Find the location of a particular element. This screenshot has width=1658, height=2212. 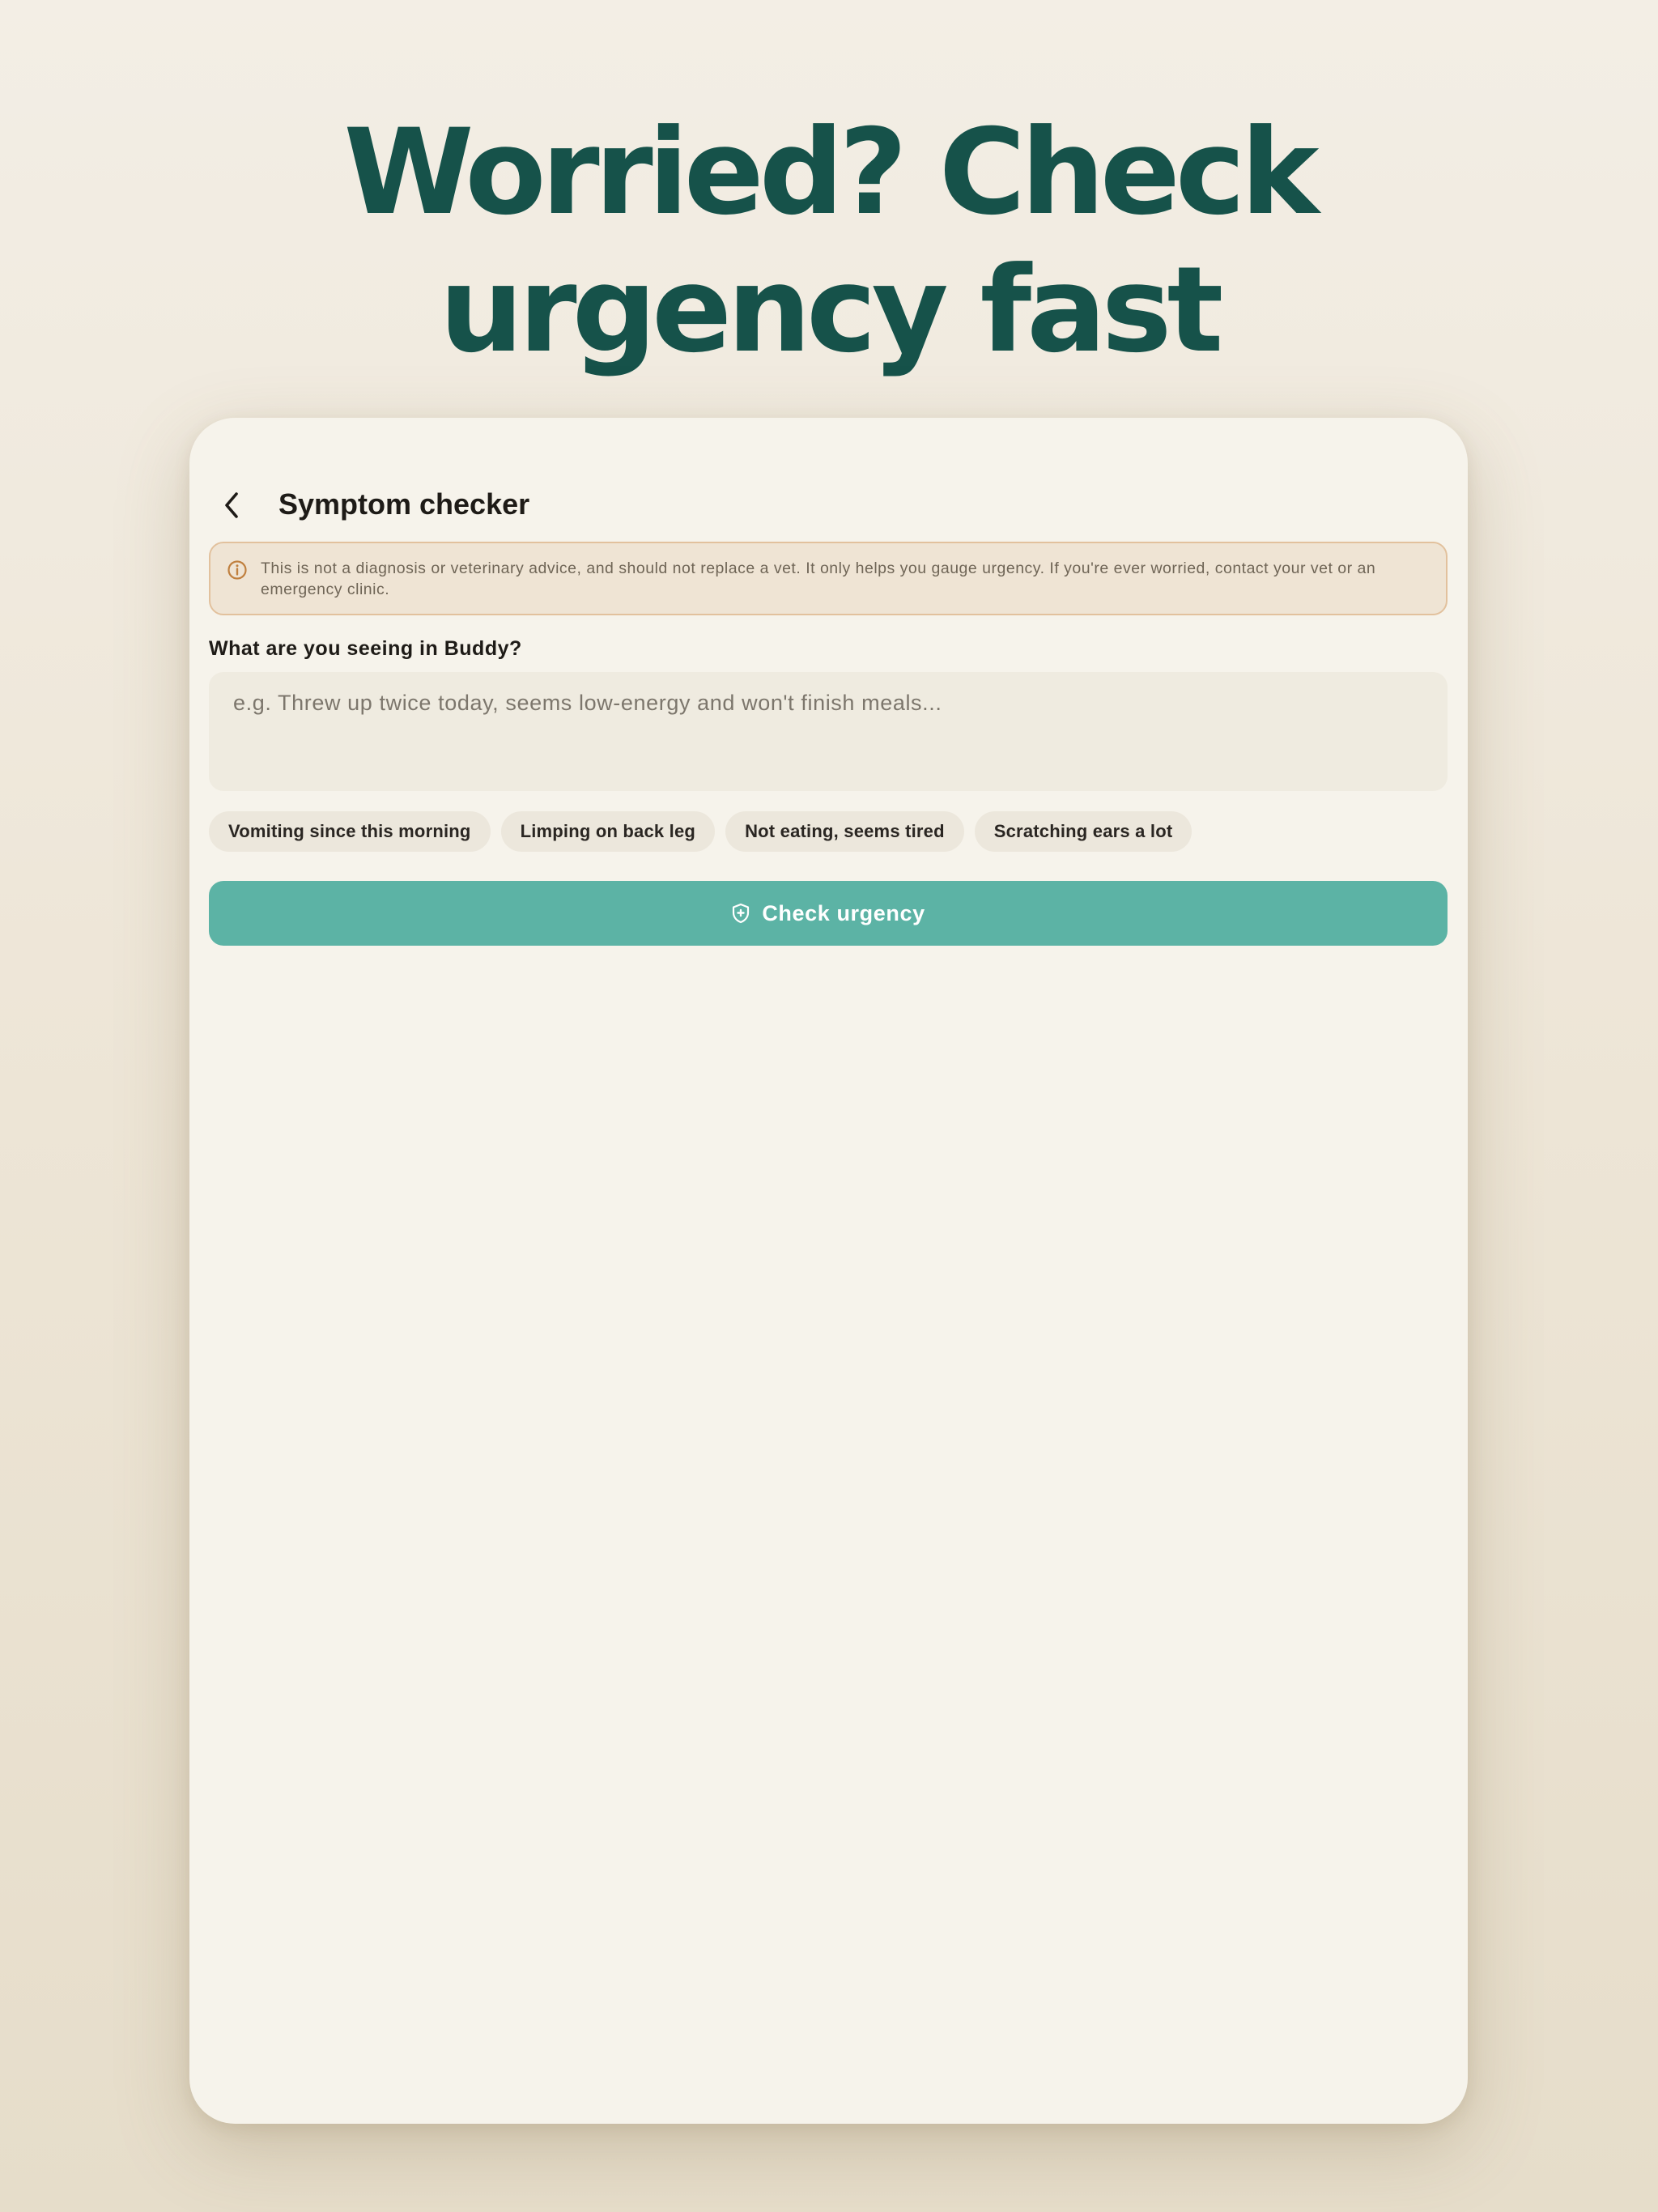

marketing-headline: Worried? Check urgency fast is located at coordinates (829, 242).